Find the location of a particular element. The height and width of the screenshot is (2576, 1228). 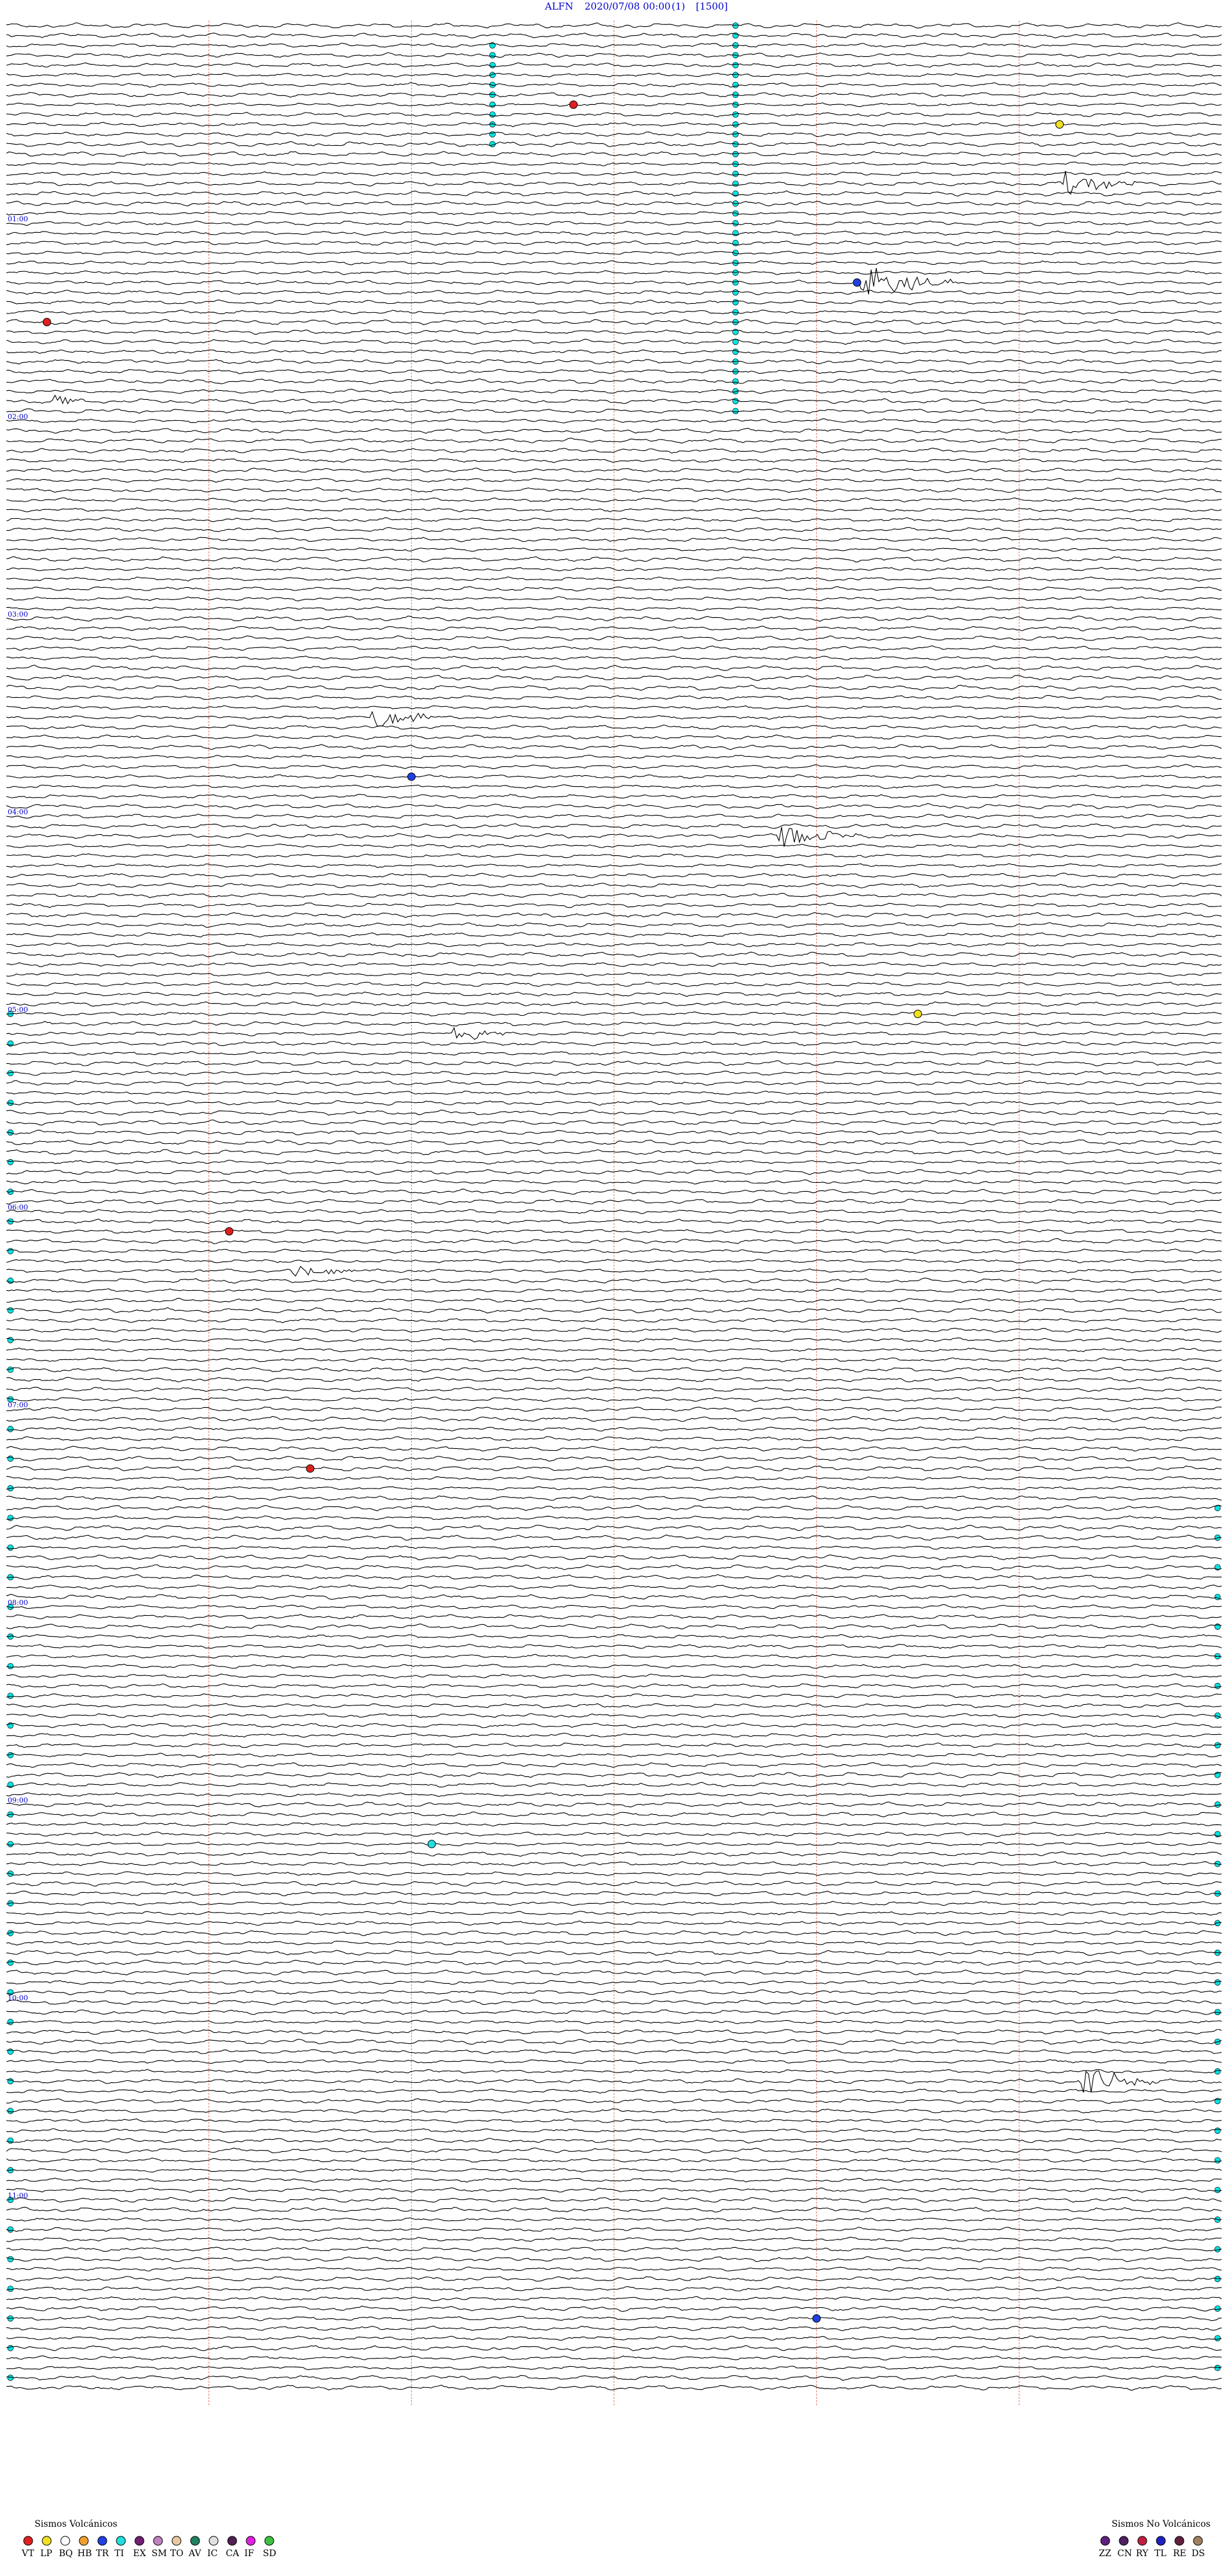

legend-swatch-sd is located at coordinates (269, 2541).